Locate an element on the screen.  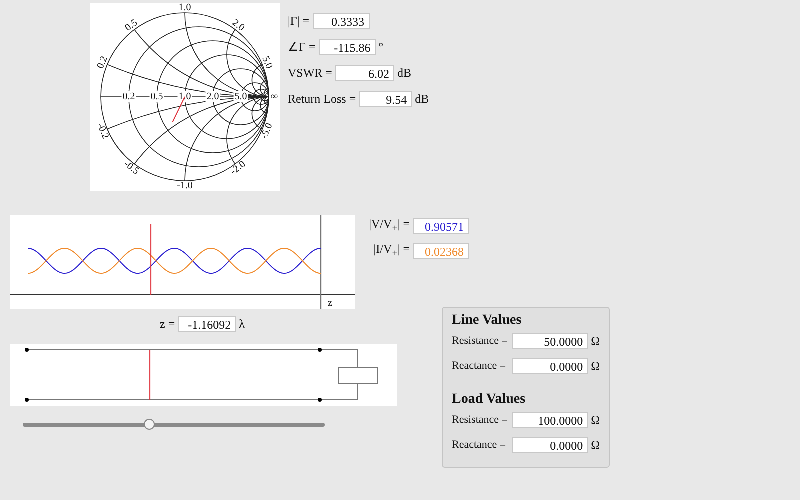
reactance-label: 2.0 is located at coordinates (238, 26).